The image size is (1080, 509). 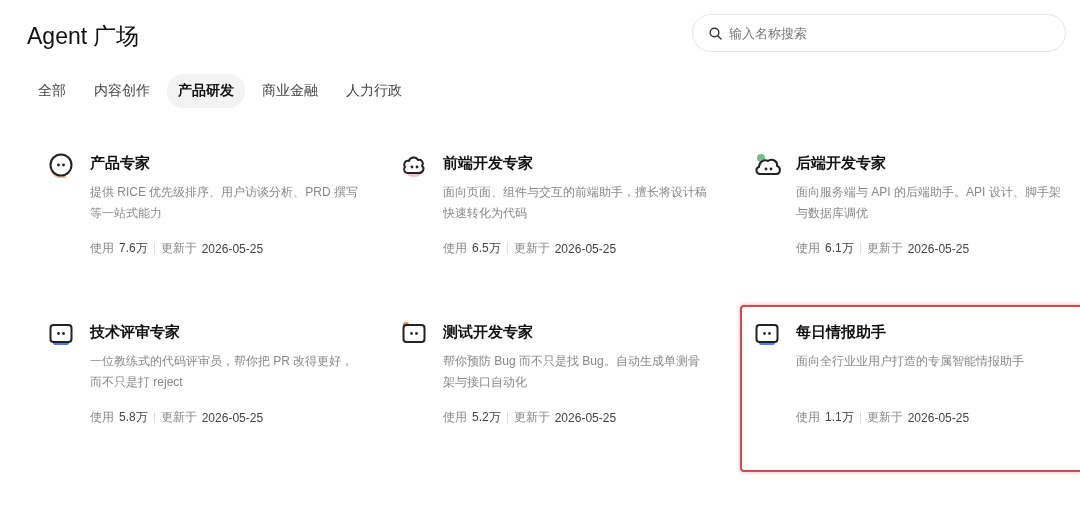 What do you see at coordinates (120, 163) in the screenshot?
I see `agent-name: 产品专家` at bounding box center [120, 163].